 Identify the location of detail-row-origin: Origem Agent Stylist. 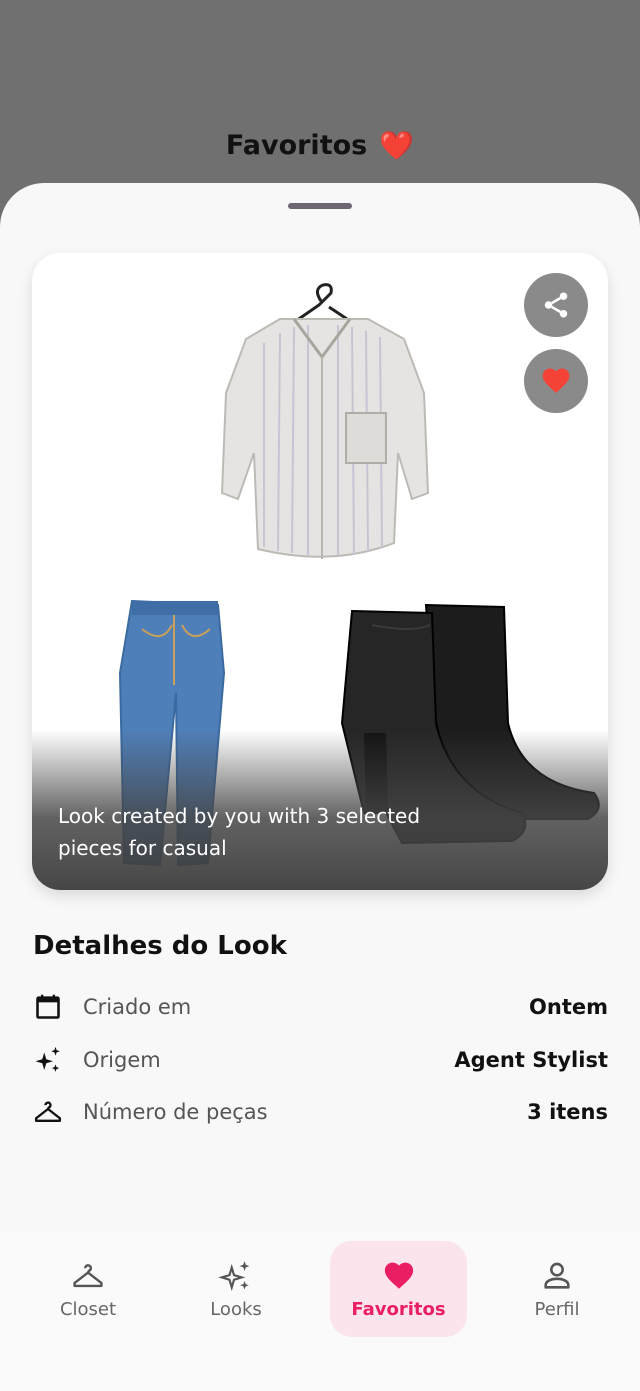
(320, 1060).